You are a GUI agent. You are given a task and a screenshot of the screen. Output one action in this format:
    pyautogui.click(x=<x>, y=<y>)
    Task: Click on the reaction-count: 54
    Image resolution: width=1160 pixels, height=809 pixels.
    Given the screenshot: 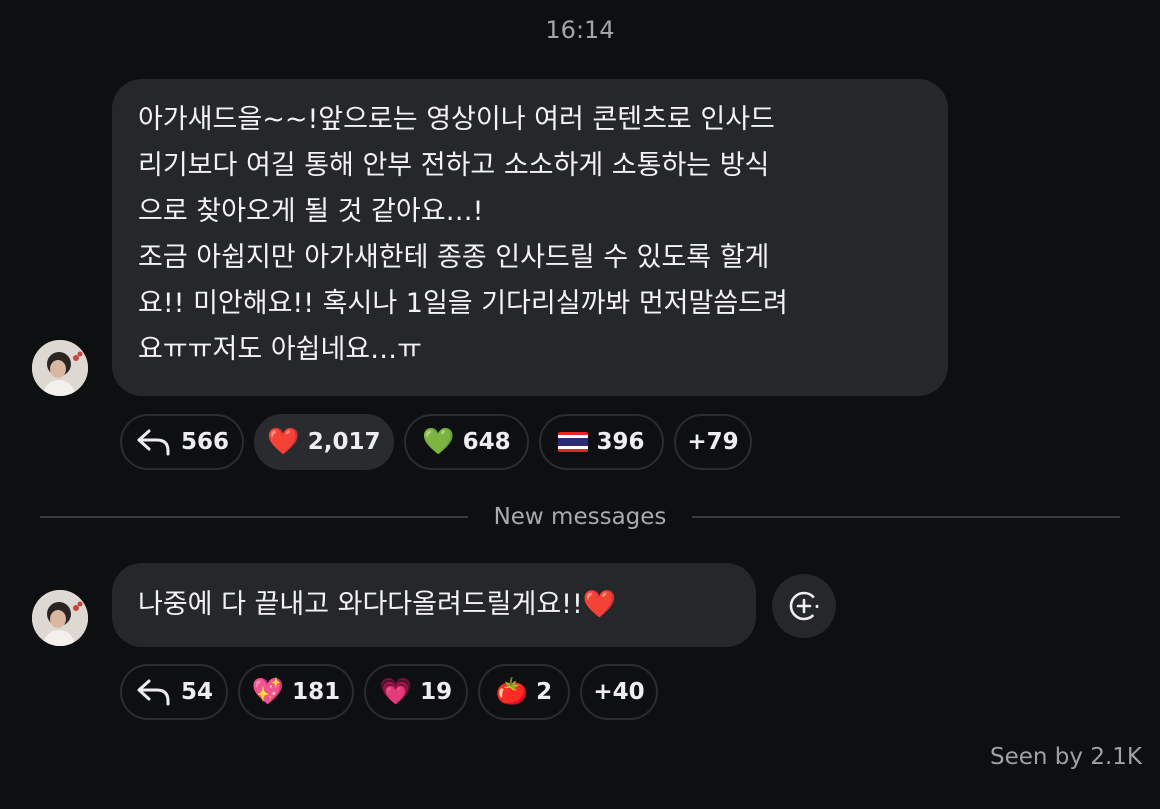 What is the action you would take?
    pyautogui.click(x=196, y=692)
    